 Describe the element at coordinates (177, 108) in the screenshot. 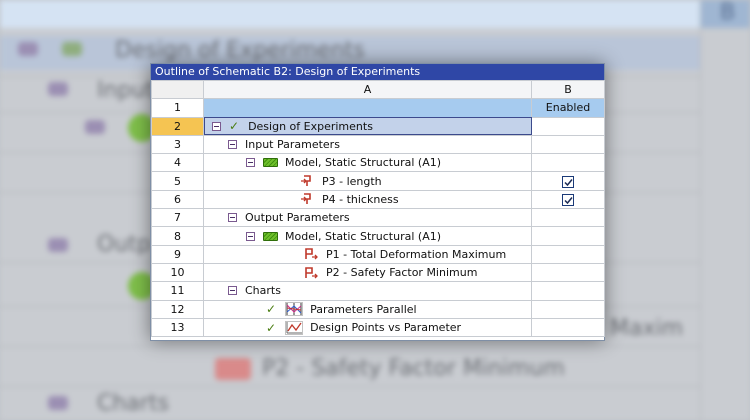

I see `row-number: 1` at that location.